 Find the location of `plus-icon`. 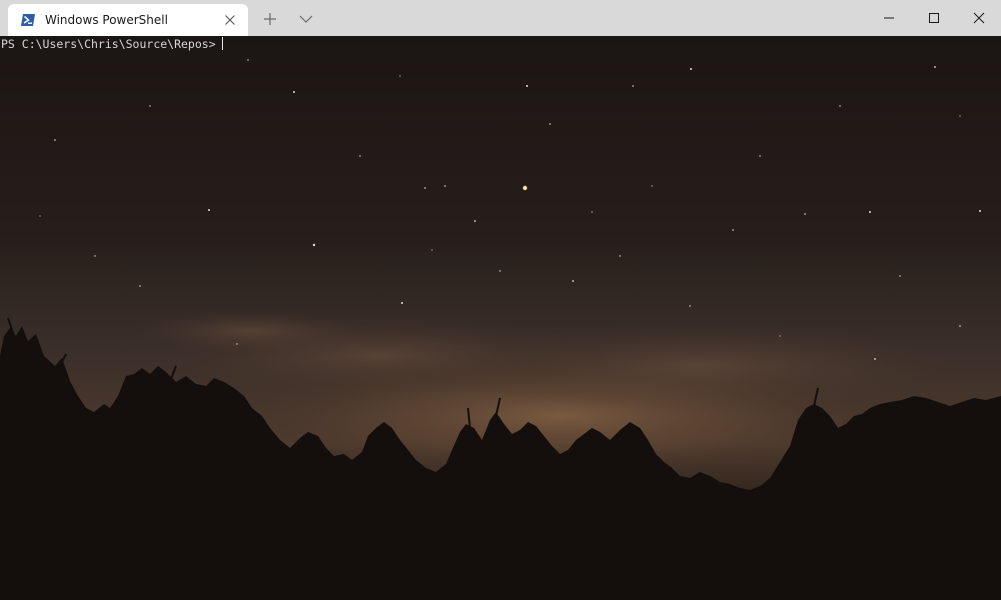

plus-icon is located at coordinates (270, 19).